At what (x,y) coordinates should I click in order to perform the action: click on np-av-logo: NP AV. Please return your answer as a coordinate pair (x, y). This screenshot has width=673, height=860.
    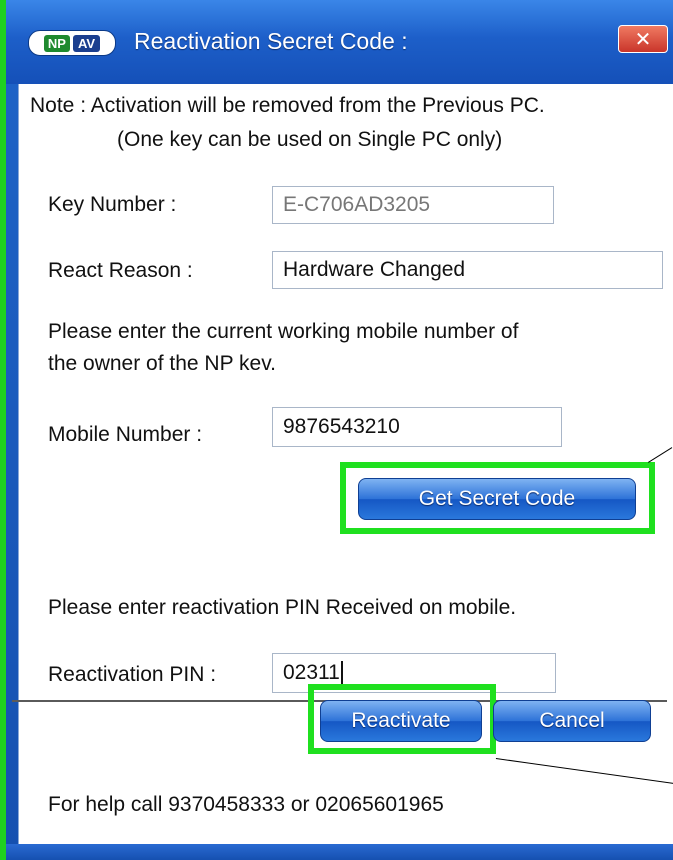
    Looking at the image, I should click on (72, 43).